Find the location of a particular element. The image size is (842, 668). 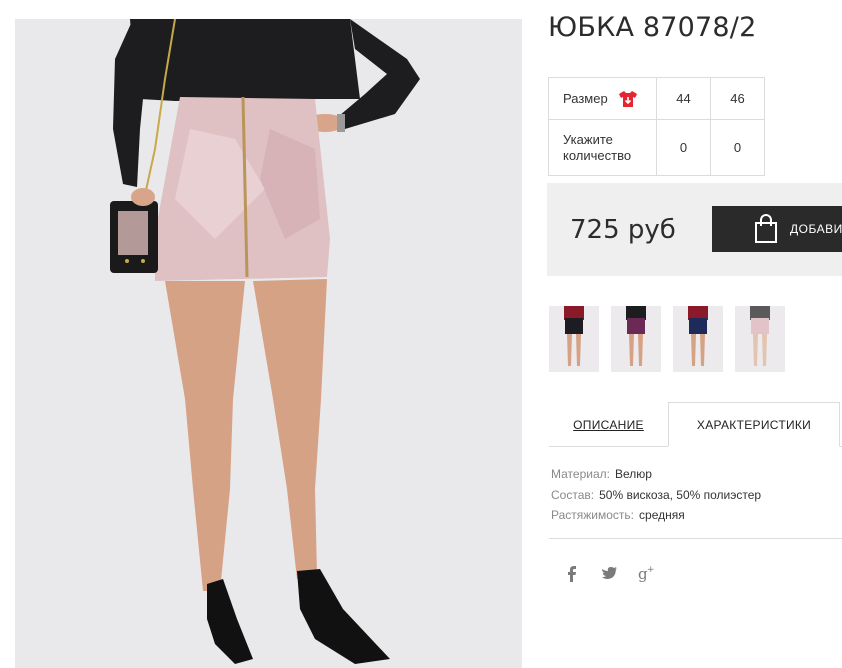

size-label: Размер is located at coordinates (585, 98).